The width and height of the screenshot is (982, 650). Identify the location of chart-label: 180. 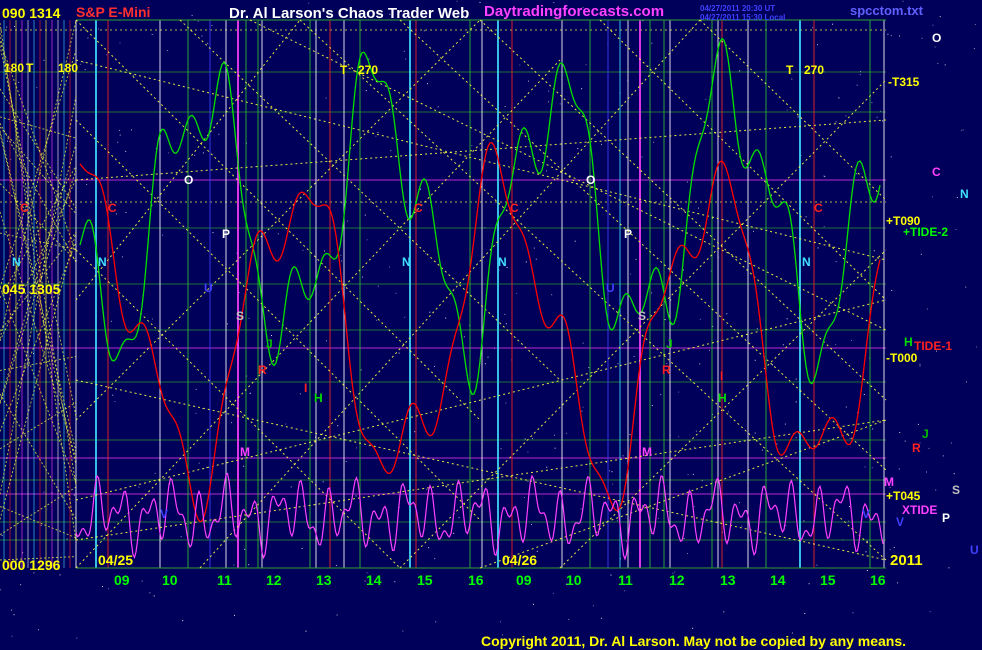
(68, 68).